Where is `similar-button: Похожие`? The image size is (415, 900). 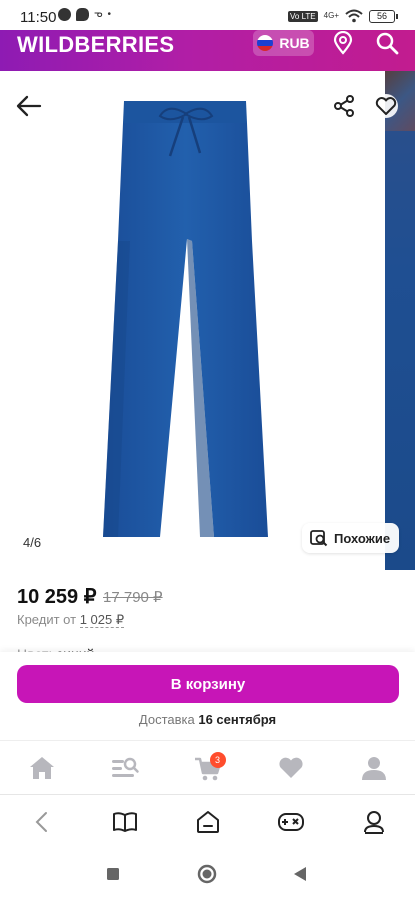 similar-button: Похожие is located at coordinates (350, 538).